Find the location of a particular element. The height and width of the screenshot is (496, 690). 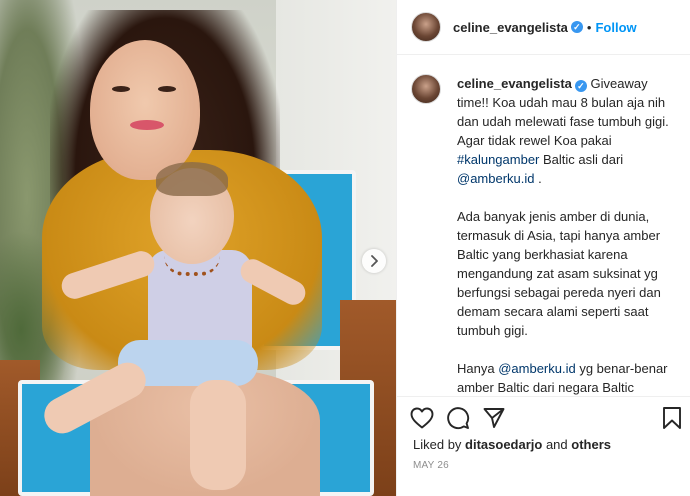

action-bar is located at coordinates (543, 418).